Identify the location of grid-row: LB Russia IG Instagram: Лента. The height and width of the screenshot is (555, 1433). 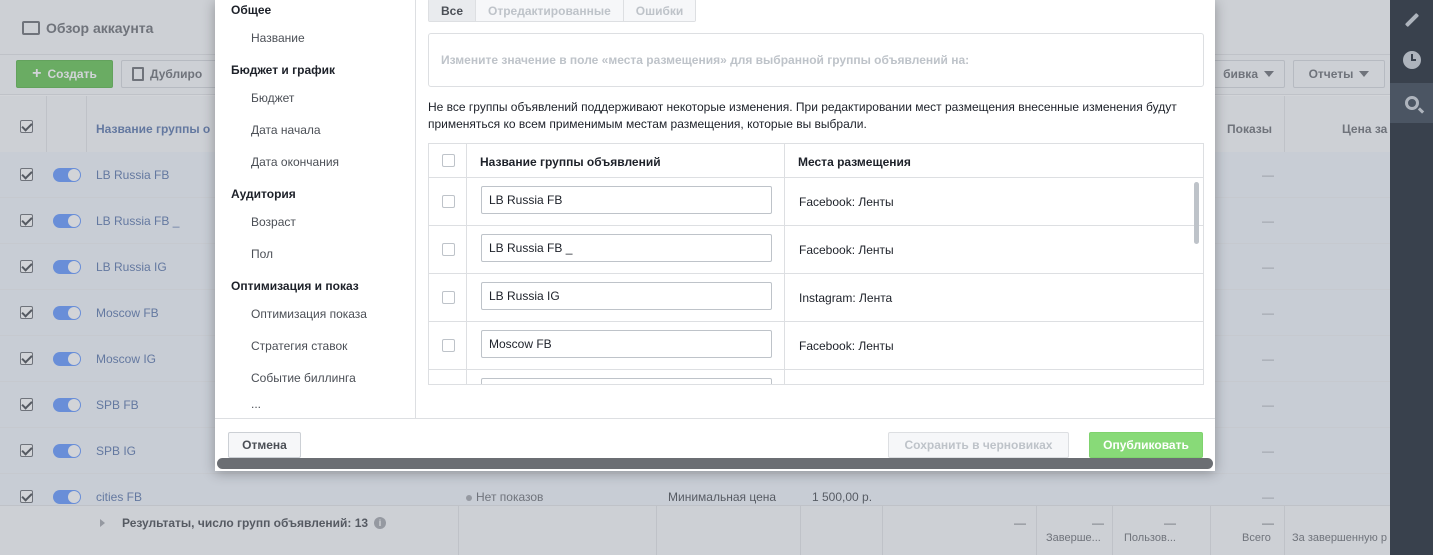
(816, 298).